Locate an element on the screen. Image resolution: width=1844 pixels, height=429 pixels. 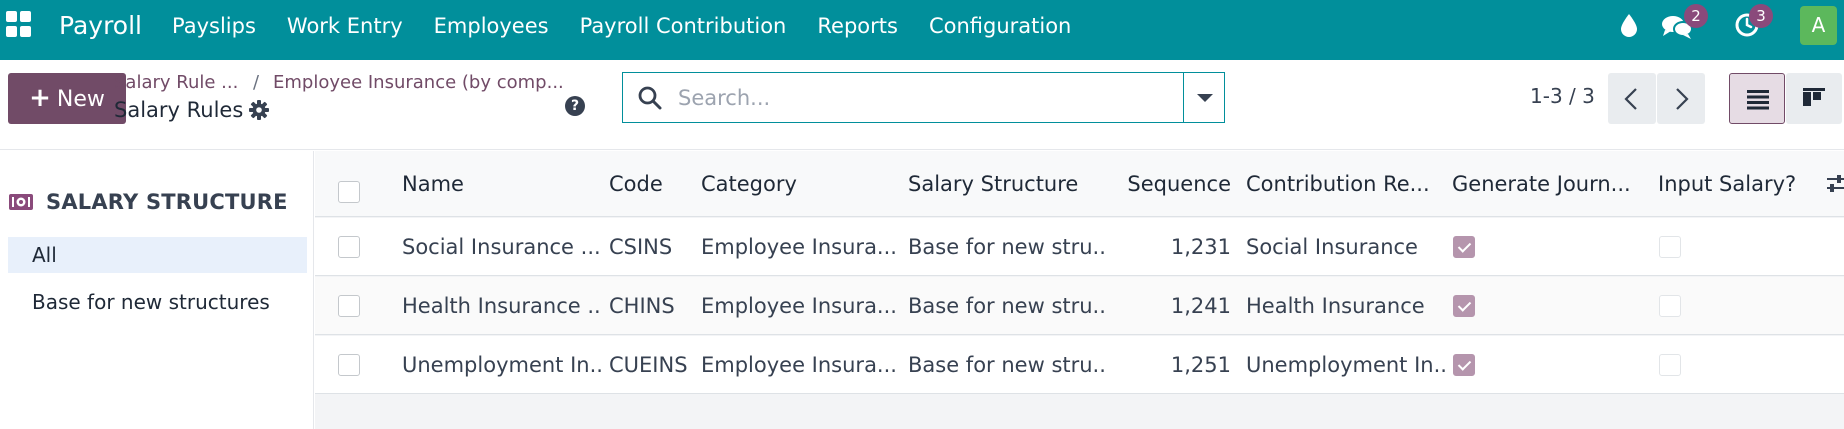
cell-code: CUEINS is located at coordinates (648, 365).